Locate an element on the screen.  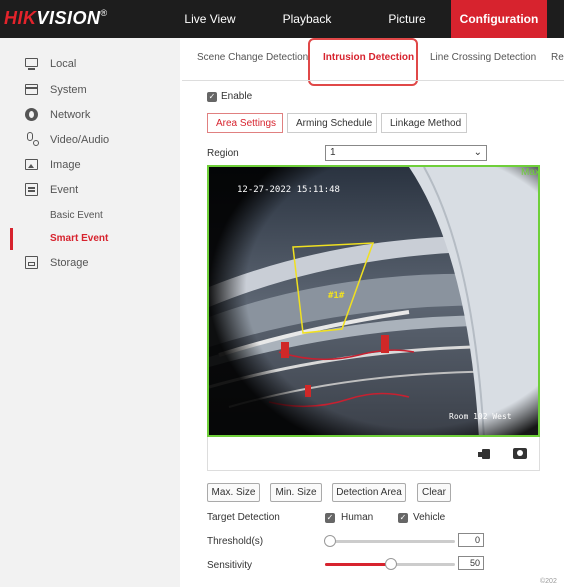
sidebar-item-event: Event is located at coordinates (87, 190).